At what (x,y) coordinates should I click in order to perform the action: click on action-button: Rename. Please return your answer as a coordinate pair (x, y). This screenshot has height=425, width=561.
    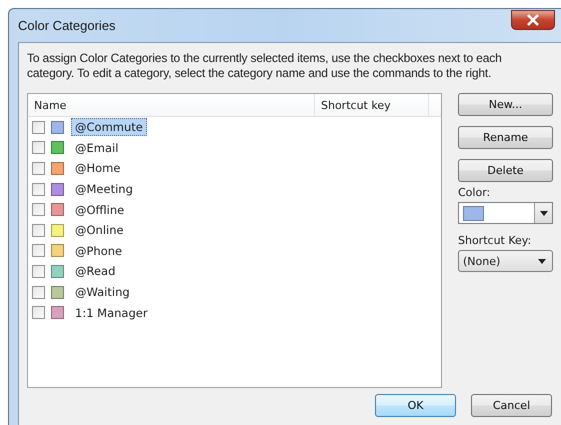
    Looking at the image, I should click on (505, 137).